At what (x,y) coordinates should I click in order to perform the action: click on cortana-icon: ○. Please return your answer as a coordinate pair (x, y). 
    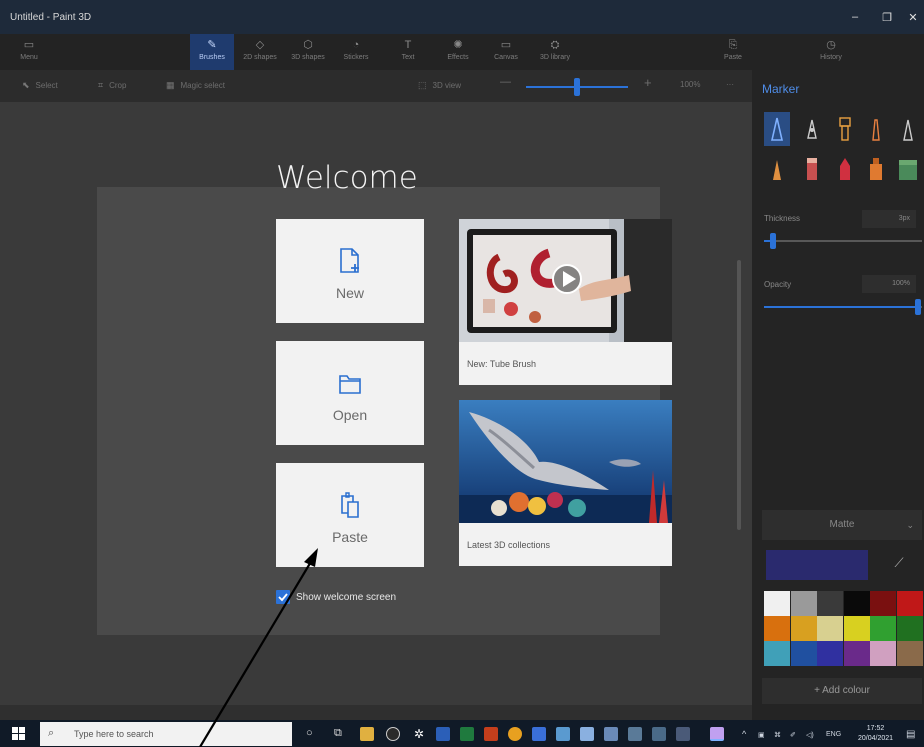
    Looking at the image, I should click on (309, 733).